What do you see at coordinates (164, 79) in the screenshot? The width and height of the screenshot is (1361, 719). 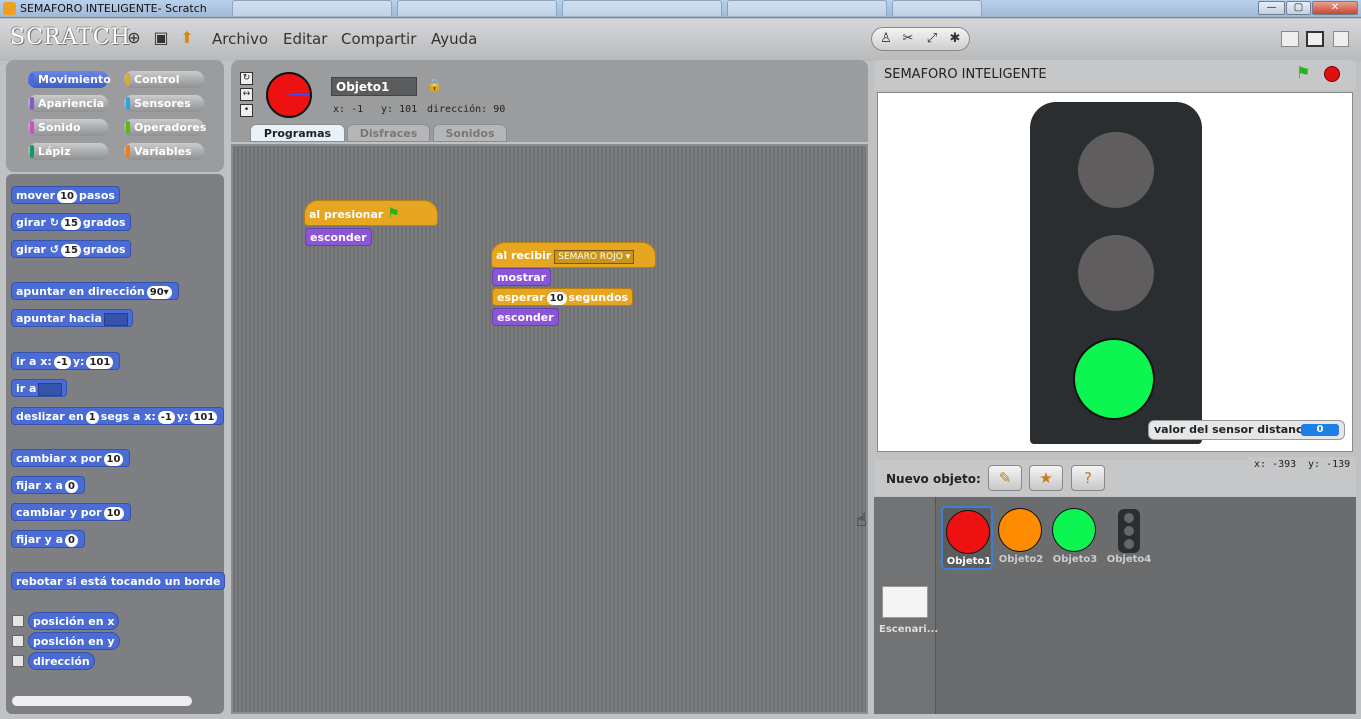 I see `category-control: Control` at bounding box center [164, 79].